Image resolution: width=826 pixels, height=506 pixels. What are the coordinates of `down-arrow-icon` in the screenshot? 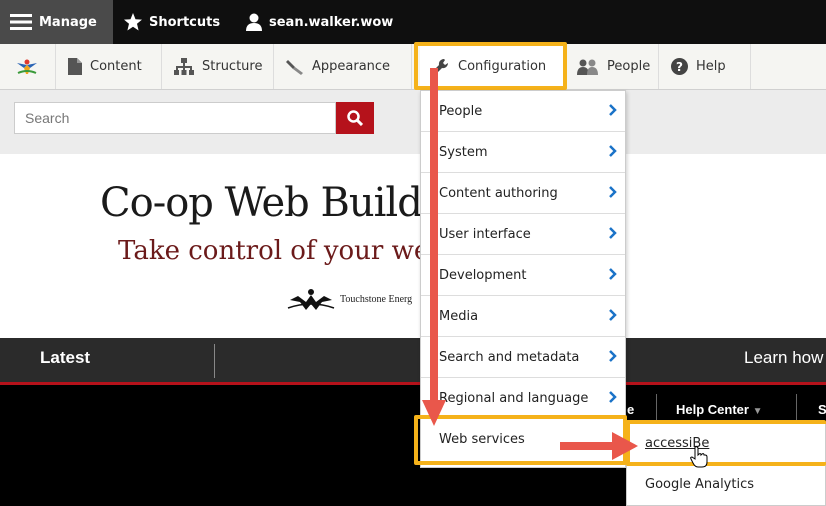 It's located at (434, 247).